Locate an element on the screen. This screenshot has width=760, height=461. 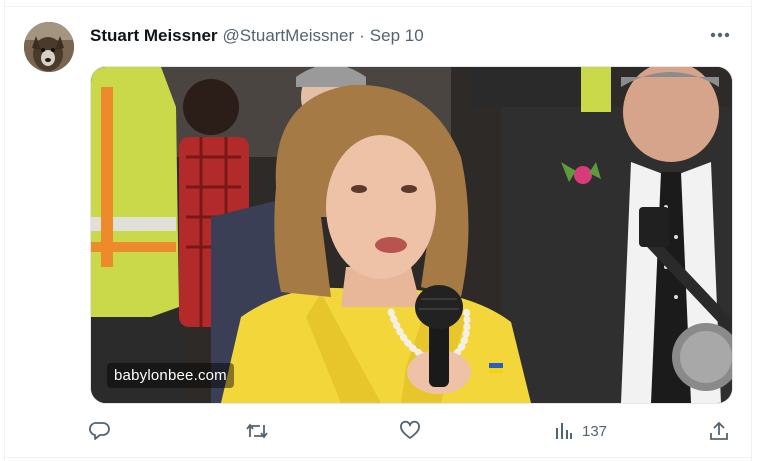
author-handle: @StuartMeissner is located at coordinates (289, 36).